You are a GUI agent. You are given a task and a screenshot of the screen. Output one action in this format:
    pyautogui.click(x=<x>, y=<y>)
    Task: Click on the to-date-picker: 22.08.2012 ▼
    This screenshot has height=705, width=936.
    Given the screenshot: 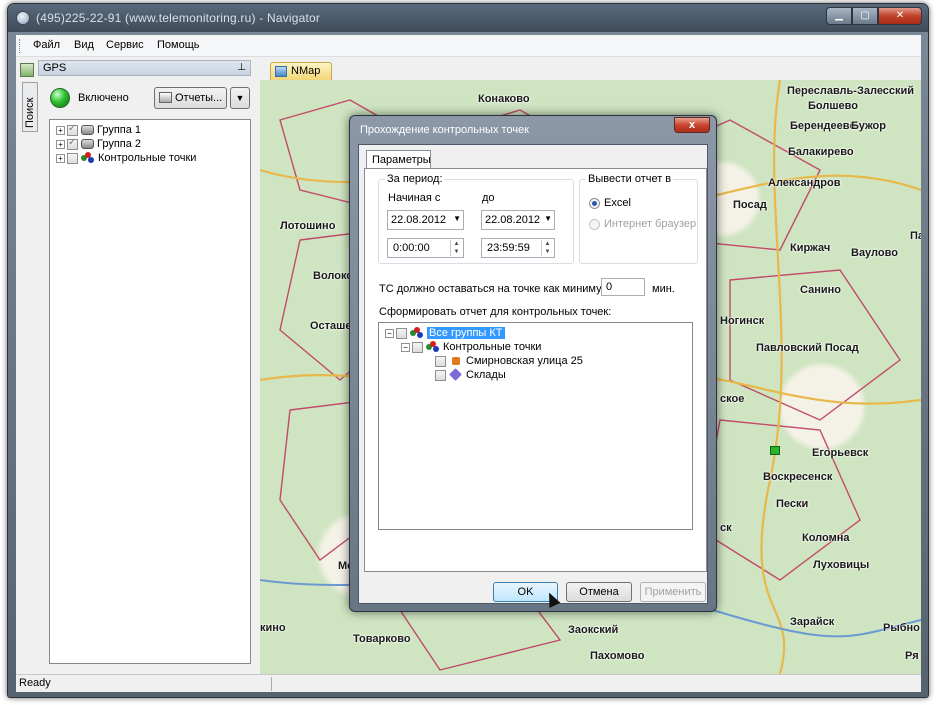 What is the action you would take?
    pyautogui.click(x=518, y=220)
    